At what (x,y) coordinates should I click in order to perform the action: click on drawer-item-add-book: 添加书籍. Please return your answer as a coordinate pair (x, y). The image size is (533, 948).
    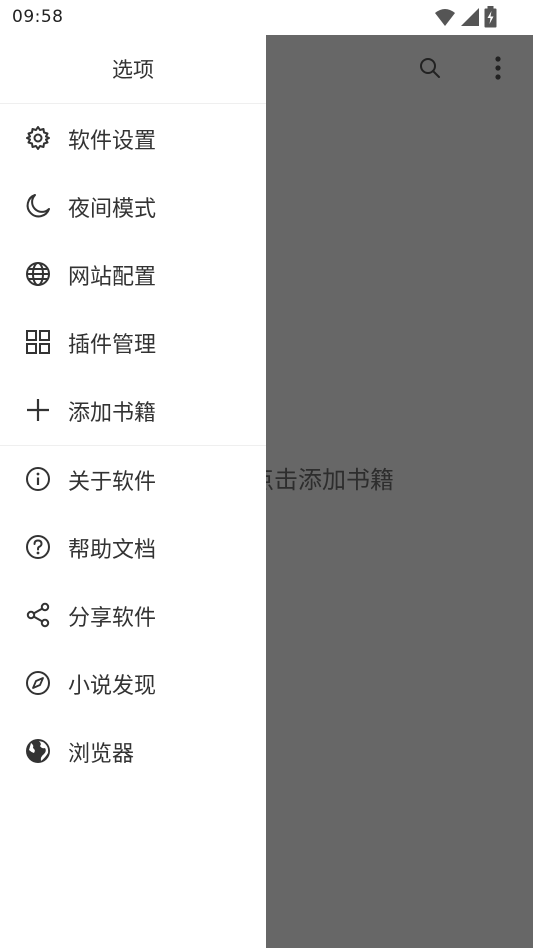
    Looking at the image, I should click on (133, 410).